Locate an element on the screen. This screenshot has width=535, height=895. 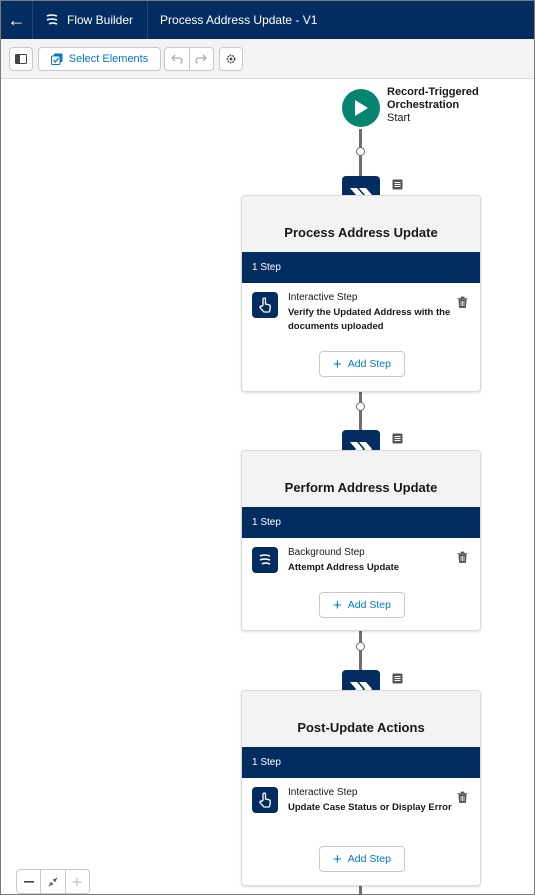
back-button: ← is located at coordinates (17, 20).